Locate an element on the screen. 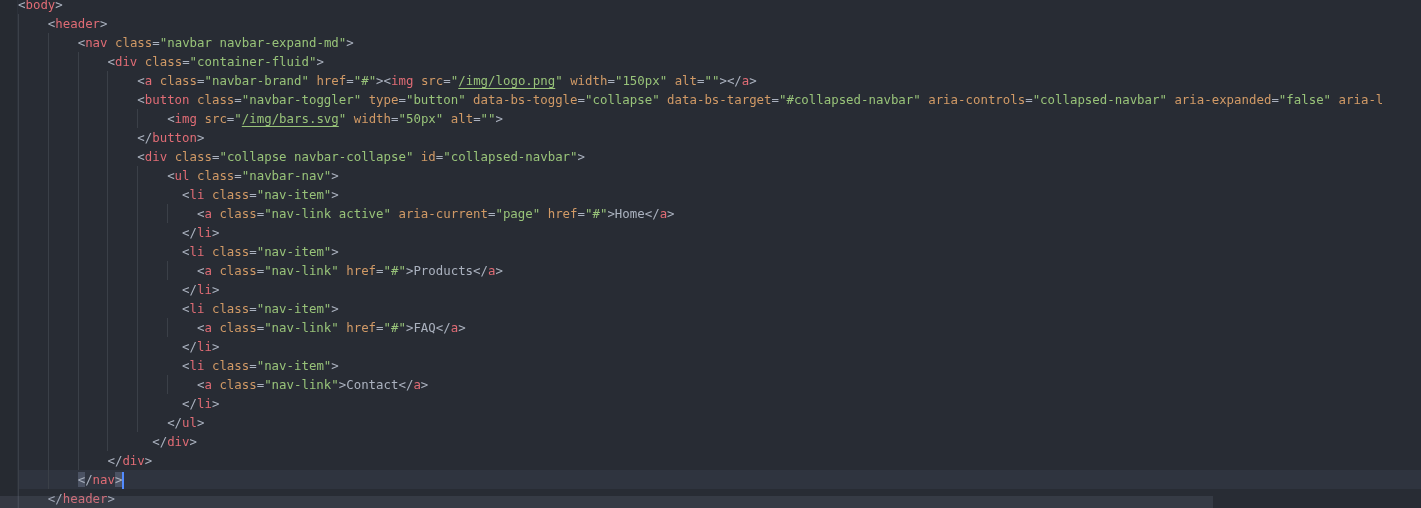 This screenshot has width=1421, height=508. code-line: <body> is located at coordinates (40, 7).